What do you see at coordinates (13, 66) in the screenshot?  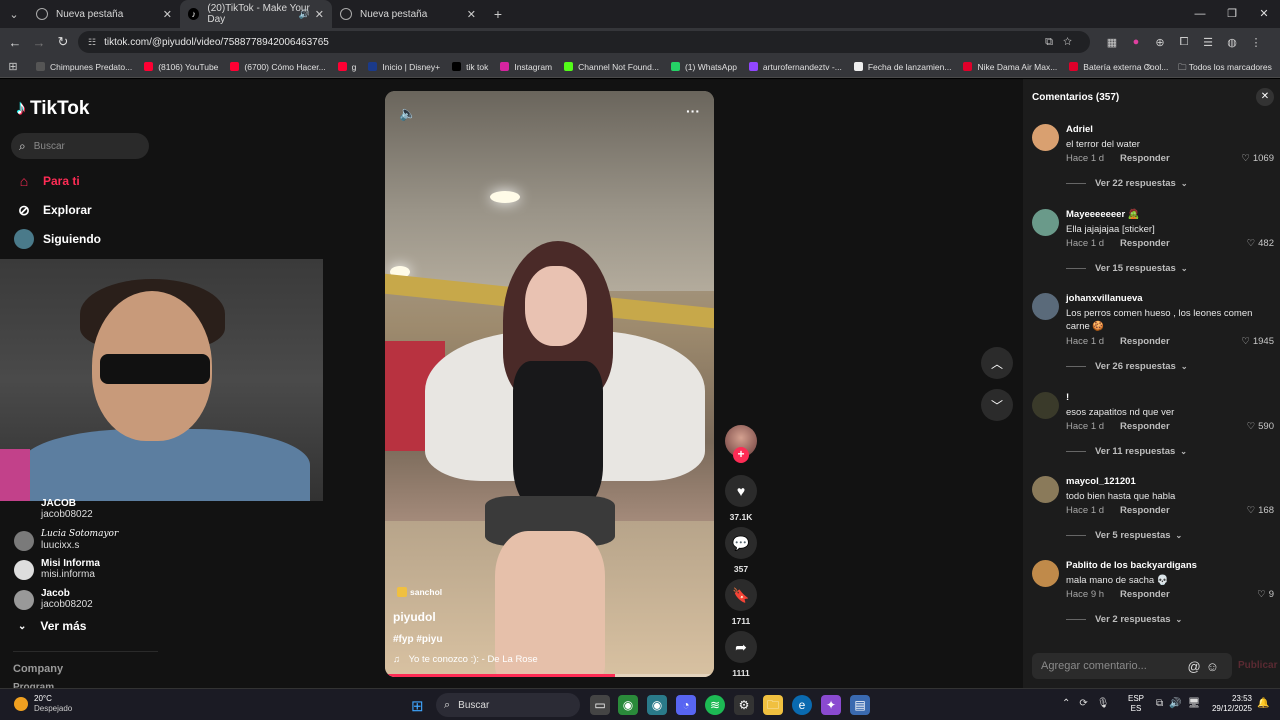 I see `apps-icon: ⊞` at bounding box center [13, 66].